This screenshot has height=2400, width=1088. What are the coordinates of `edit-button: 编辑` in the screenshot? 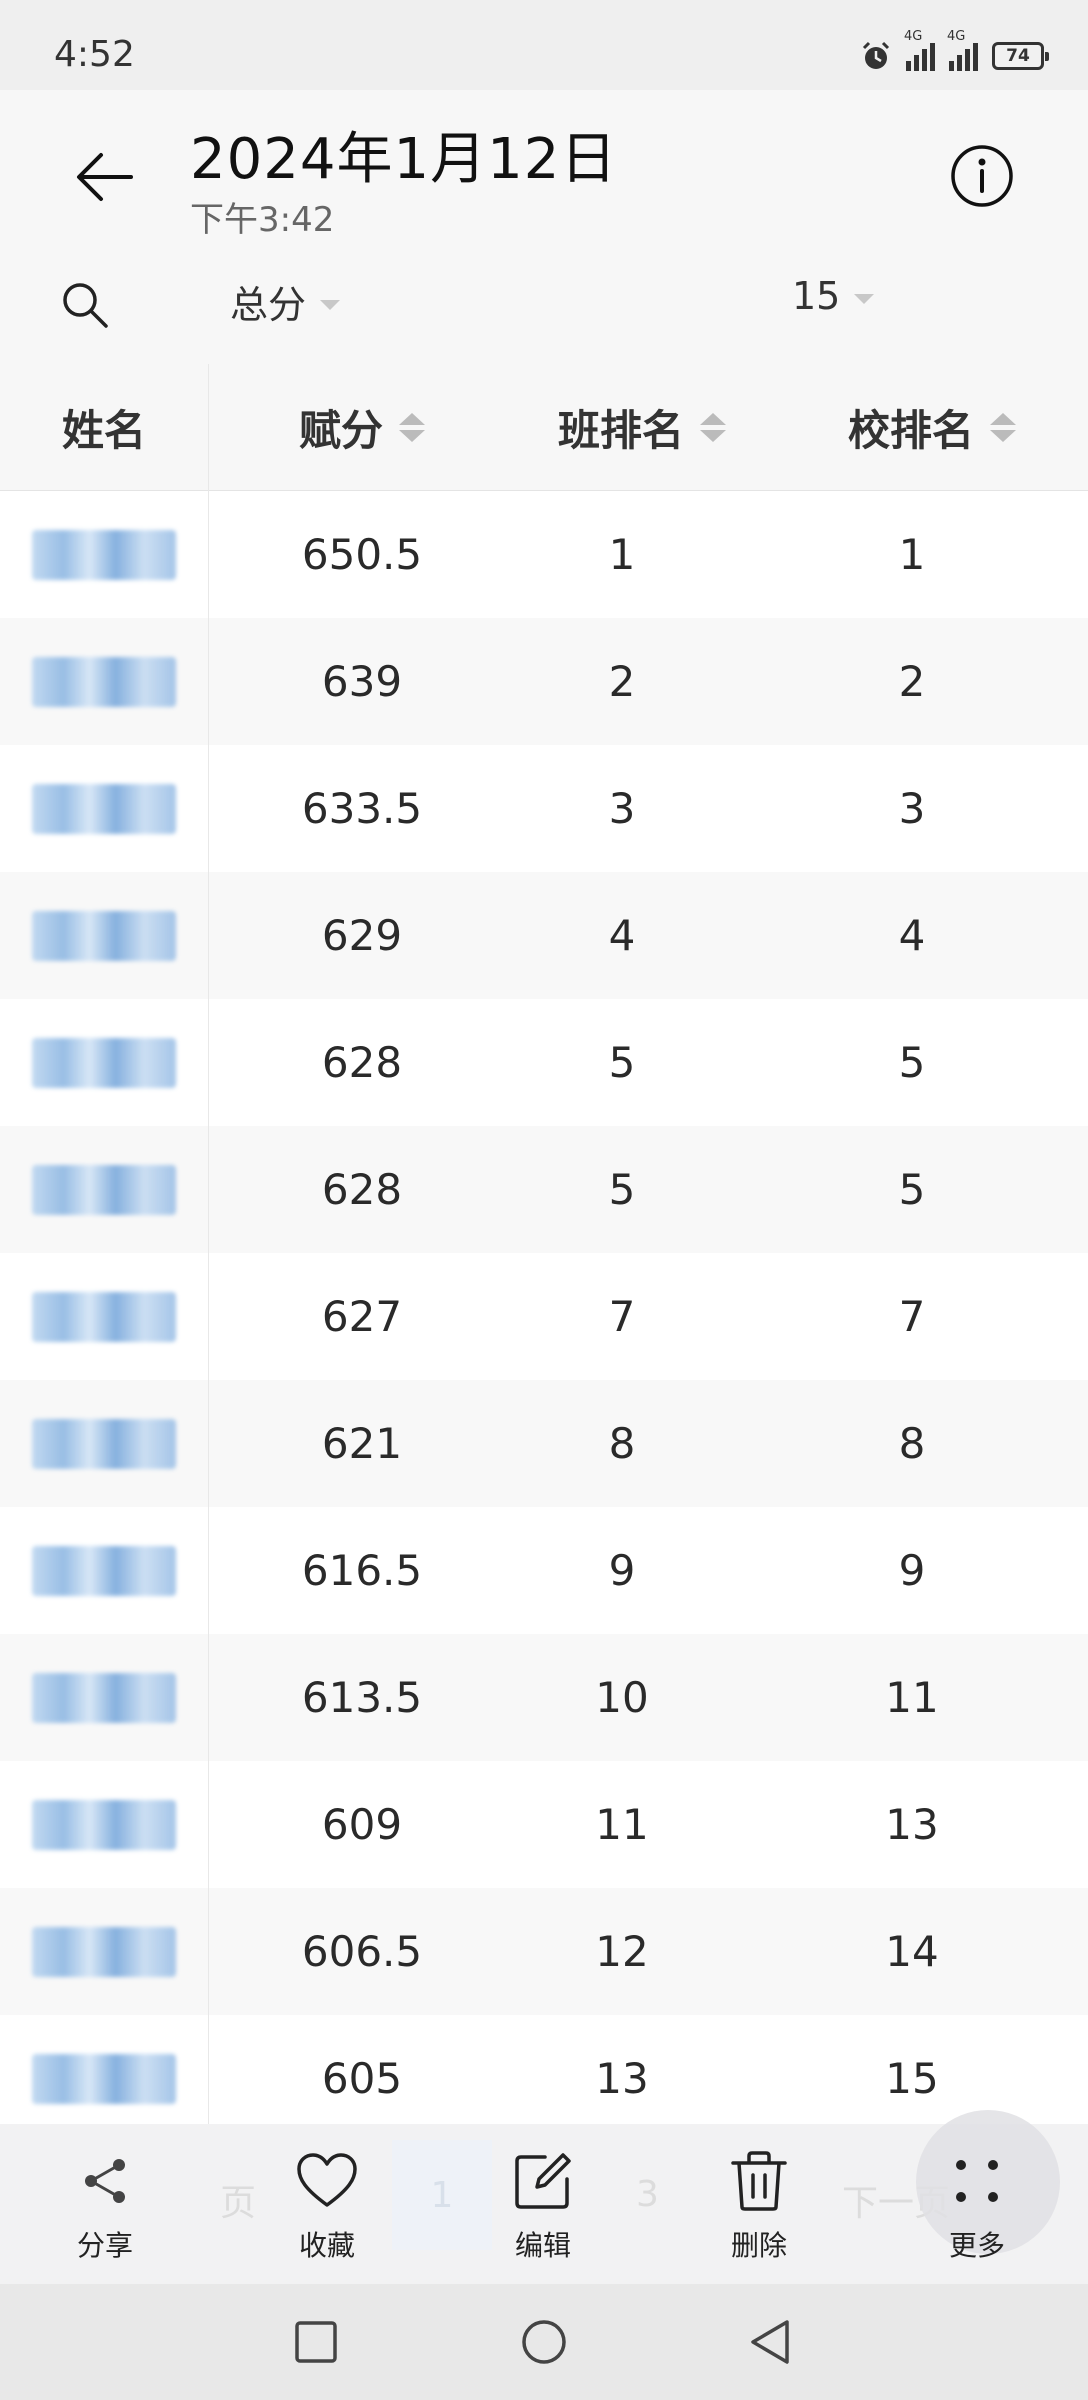 It's located at (543, 2206).